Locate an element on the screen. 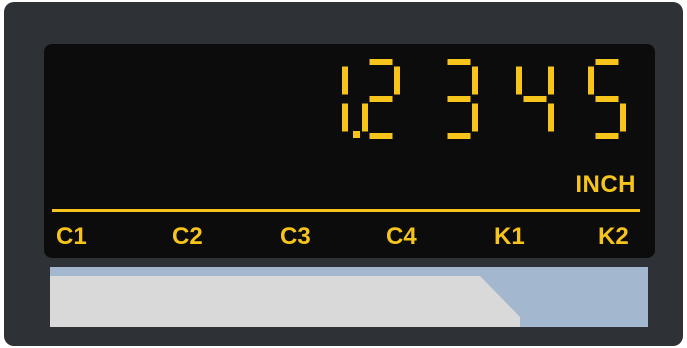  channel-indicator-c3: C3 is located at coordinates (295, 236).